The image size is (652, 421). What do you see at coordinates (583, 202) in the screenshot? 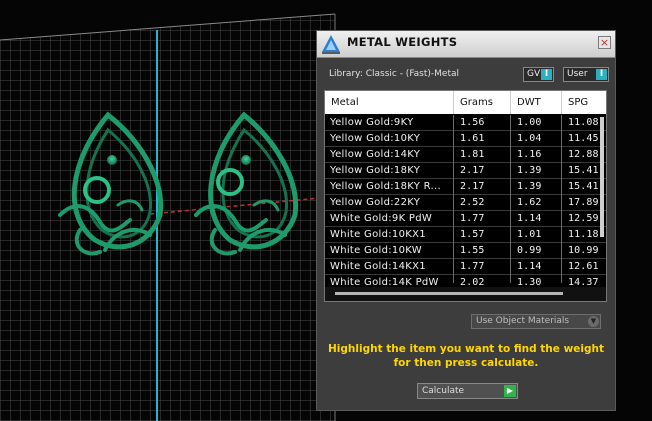
I see `cell-spg: 17.89` at bounding box center [583, 202].